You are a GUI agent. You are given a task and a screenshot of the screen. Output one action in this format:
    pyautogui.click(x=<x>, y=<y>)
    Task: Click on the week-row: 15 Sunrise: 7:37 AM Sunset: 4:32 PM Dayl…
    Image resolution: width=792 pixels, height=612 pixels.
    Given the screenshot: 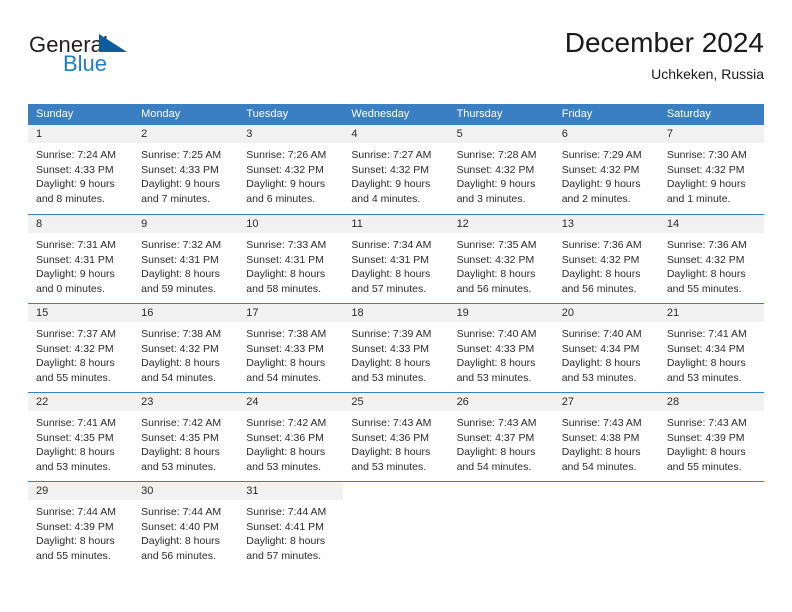 What is the action you would take?
    pyautogui.click(x=396, y=347)
    